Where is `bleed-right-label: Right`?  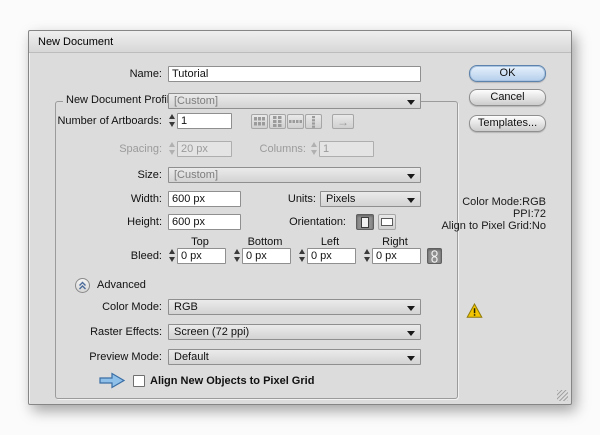
bleed-right-label: Right is located at coordinates (395, 242).